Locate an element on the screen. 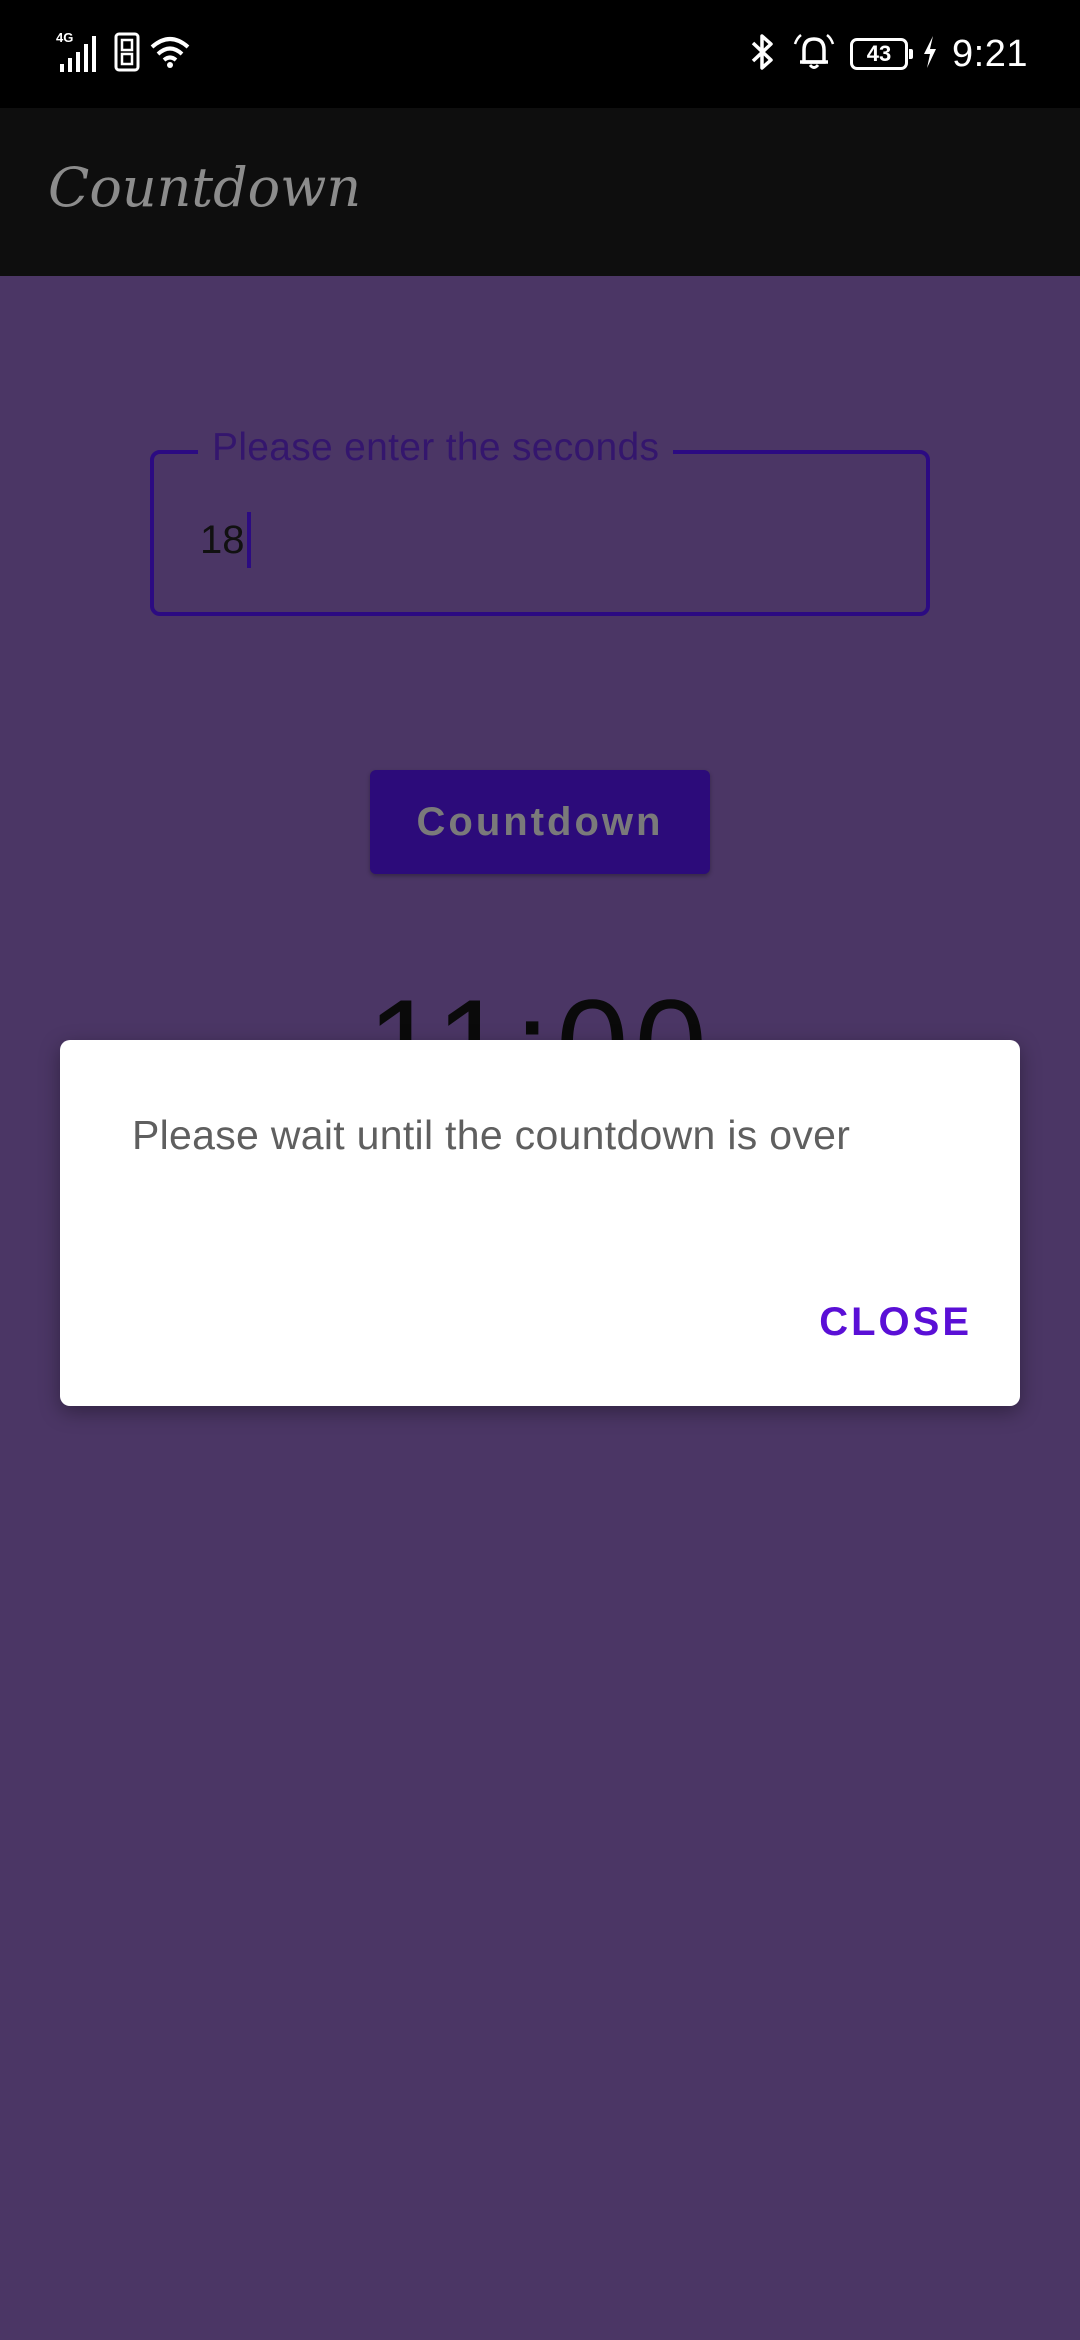 The height and width of the screenshot is (2340, 1080). signal-icon: 4G is located at coordinates (80, 54).